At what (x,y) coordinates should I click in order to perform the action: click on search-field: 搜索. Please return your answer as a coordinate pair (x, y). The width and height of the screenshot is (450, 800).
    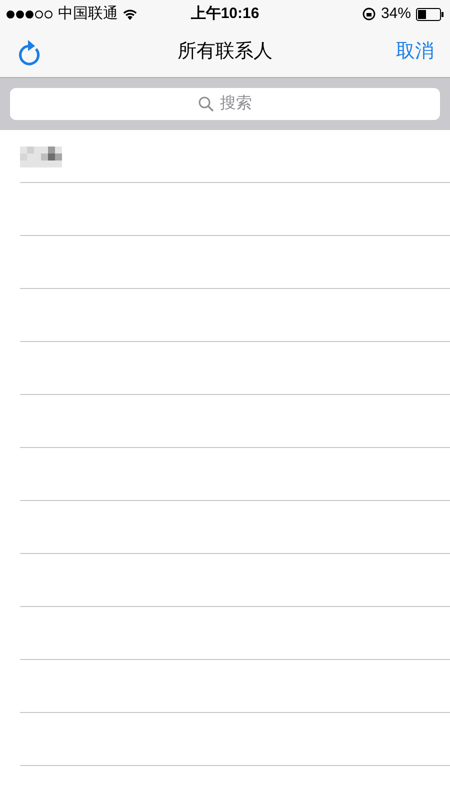
    Looking at the image, I should click on (225, 104).